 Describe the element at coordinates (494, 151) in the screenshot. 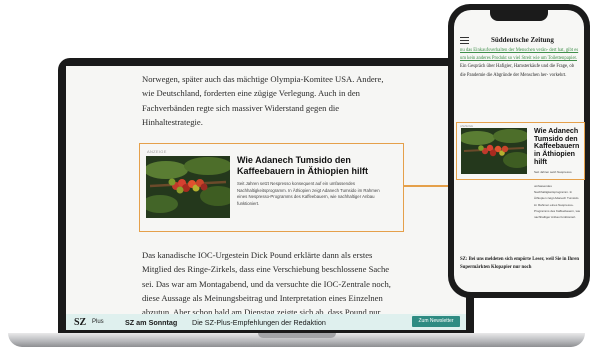

I see `phone-coffee-cherries-image` at that location.